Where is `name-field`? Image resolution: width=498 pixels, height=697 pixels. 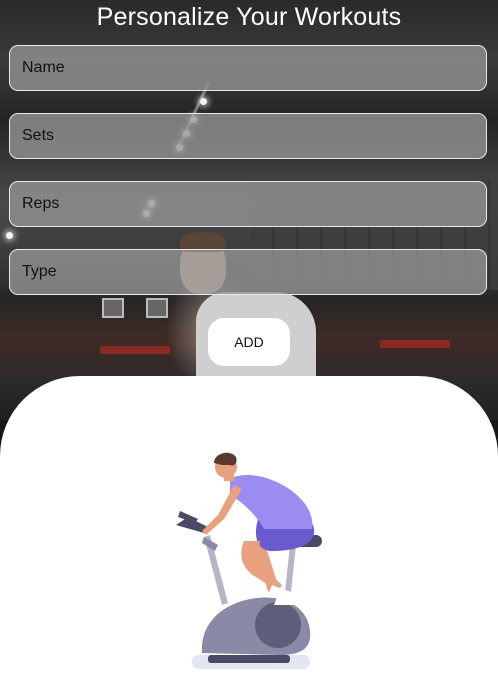
name-field is located at coordinates (248, 68).